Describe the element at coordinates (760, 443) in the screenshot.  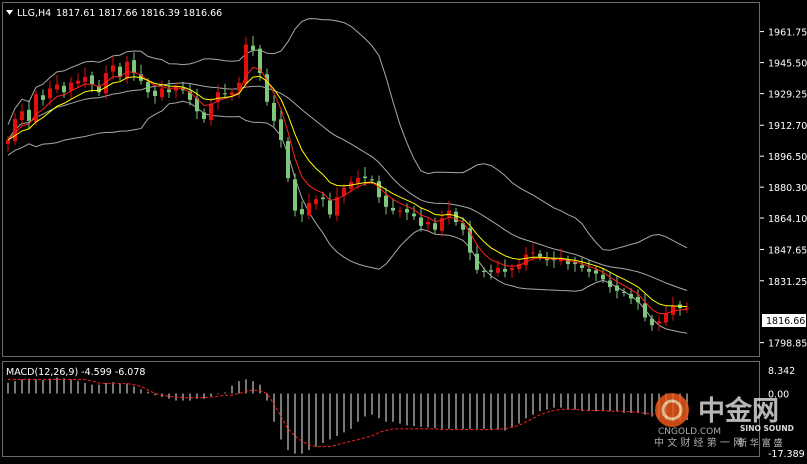
I see `partner-sub-cn: 新 华 富 盛` at that location.